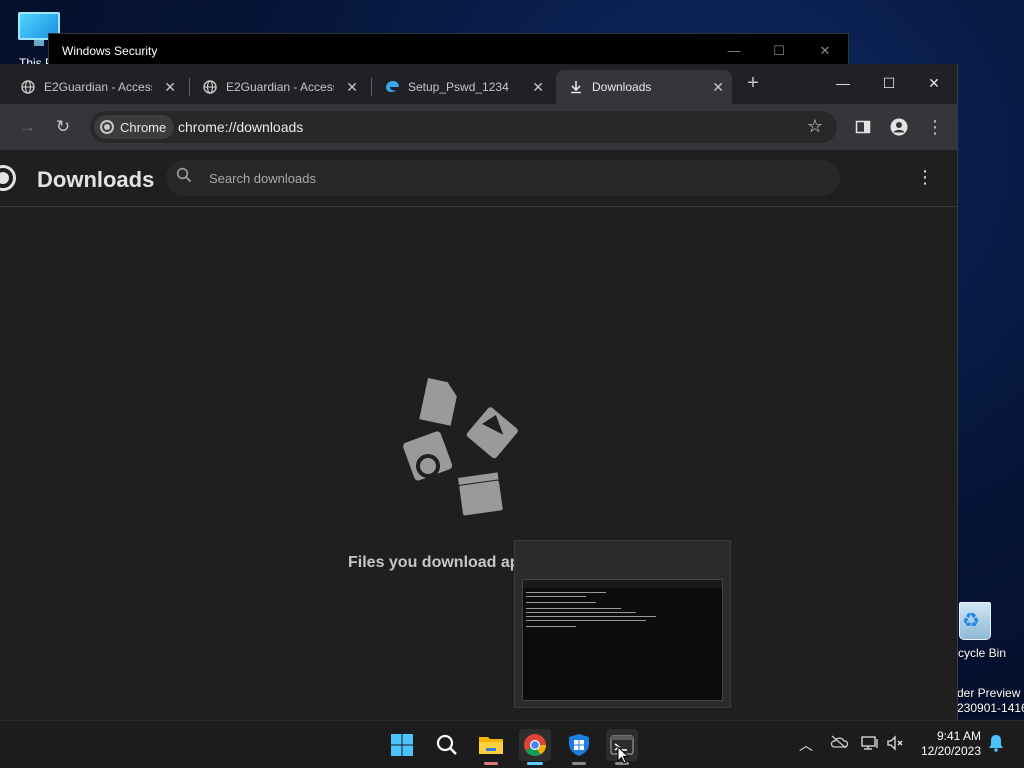 The height and width of the screenshot is (768, 1024). I want to click on tab-downloads: Downloads ✕, so click(644, 87).